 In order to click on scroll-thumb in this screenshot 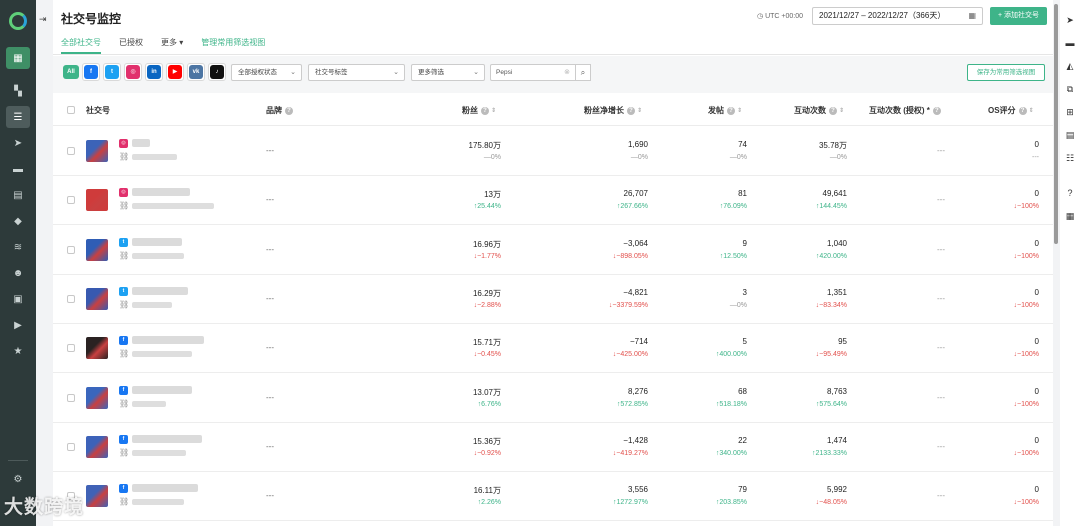, I will do `click(1056, 124)`.